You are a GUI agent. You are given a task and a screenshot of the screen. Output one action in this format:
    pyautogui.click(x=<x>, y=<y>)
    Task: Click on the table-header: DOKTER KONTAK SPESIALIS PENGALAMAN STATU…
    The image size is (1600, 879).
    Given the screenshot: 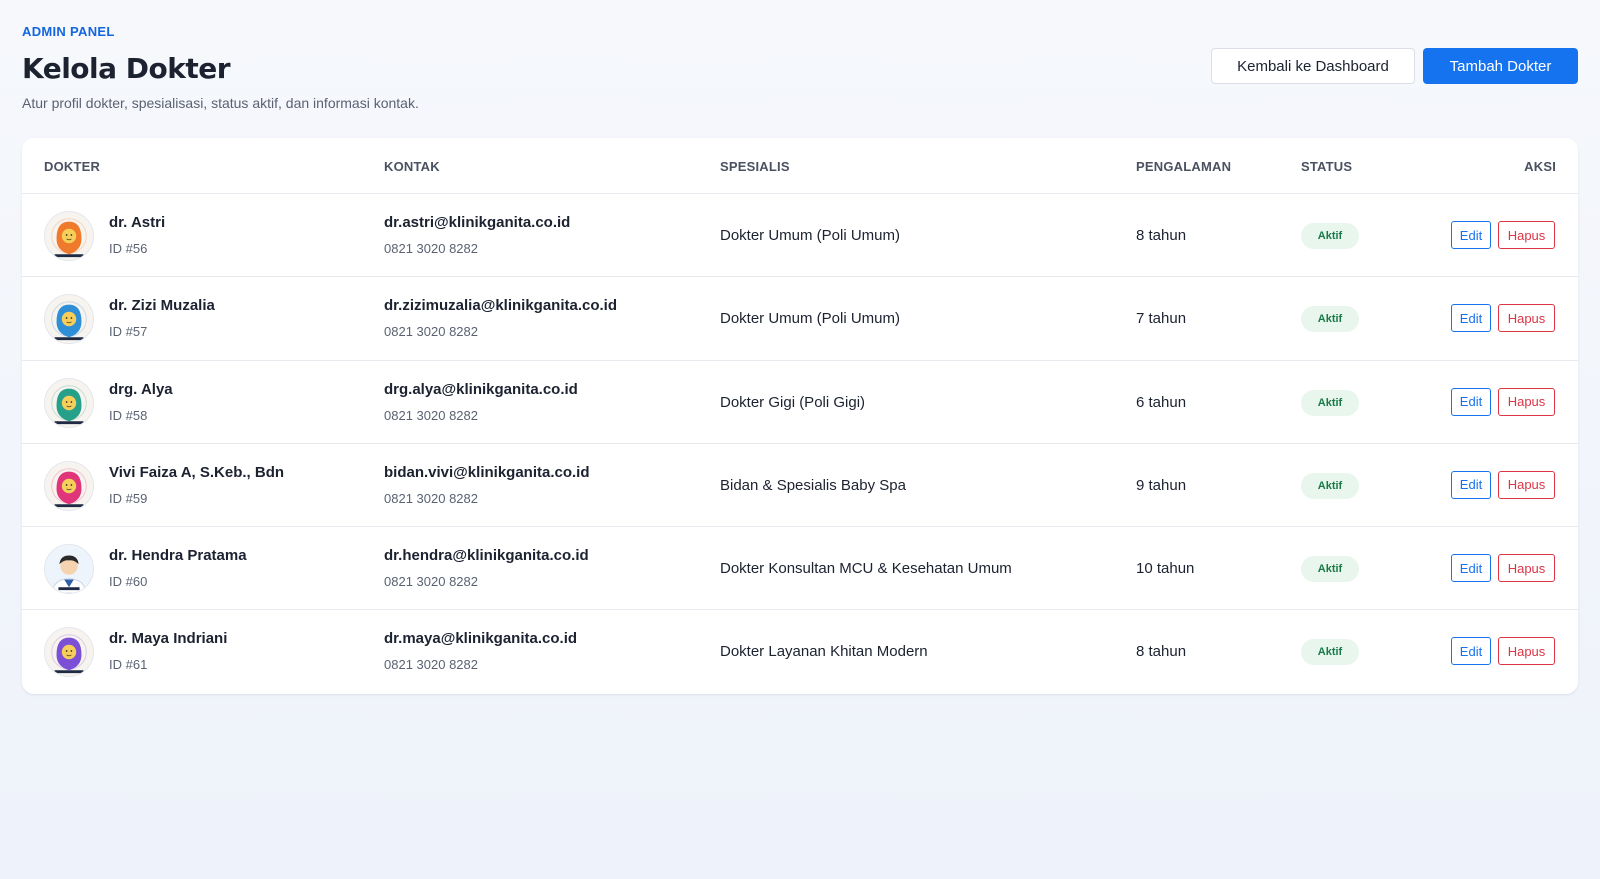 What is the action you would take?
    pyautogui.click(x=800, y=166)
    